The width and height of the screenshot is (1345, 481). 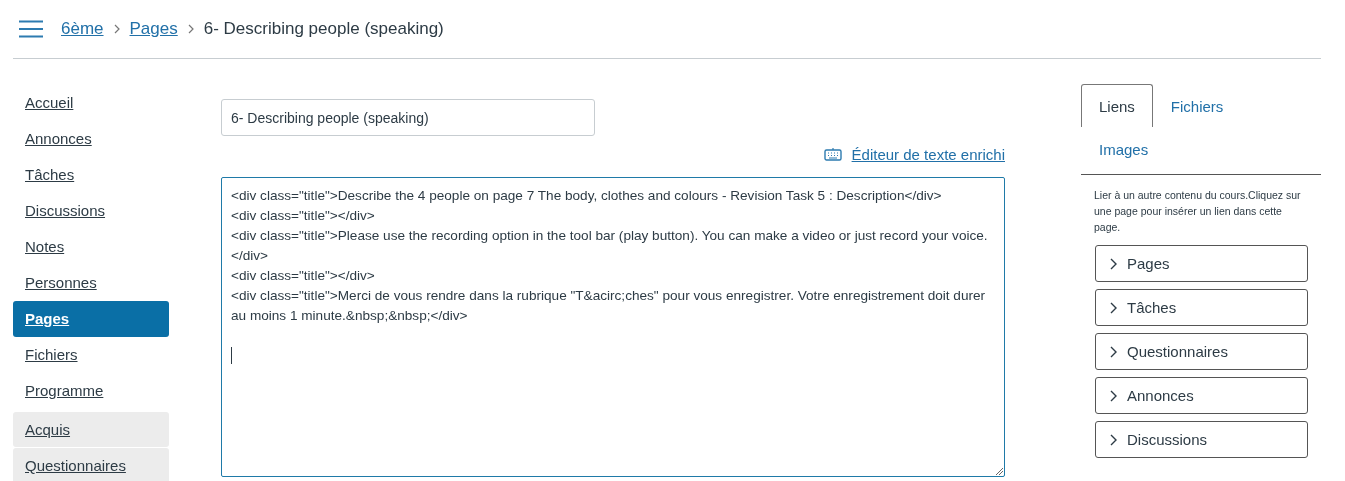 What do you see at coordinates (408, 117) in the screenshot?
I see `title-field: 6- Describing people (speaking)` at bounding box center [408, 117].